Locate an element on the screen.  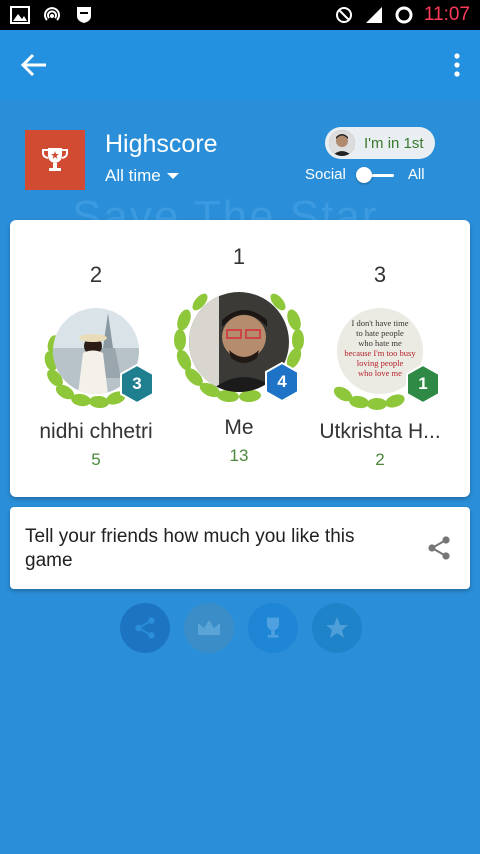
level-badge: 1 is located at coordinates (423, 384).